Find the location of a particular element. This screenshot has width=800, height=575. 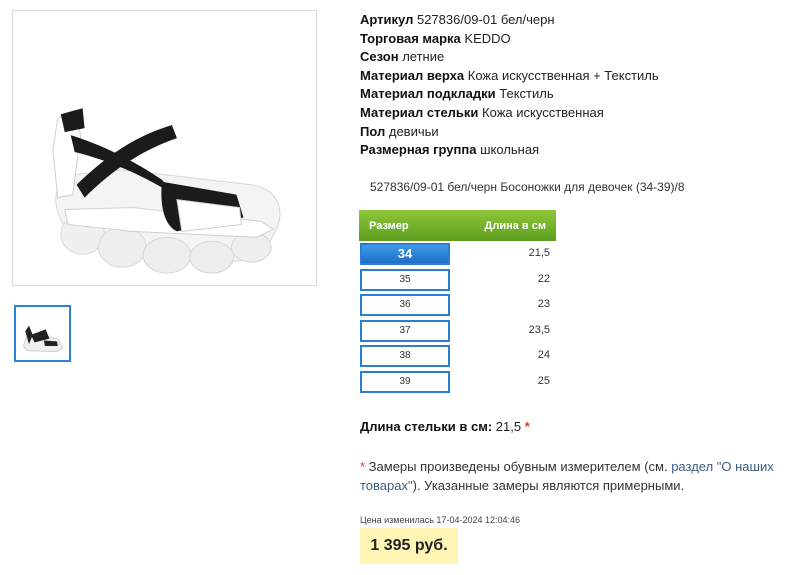

size-table-header: Размер Длина в см is located at coordinates (457, 225).